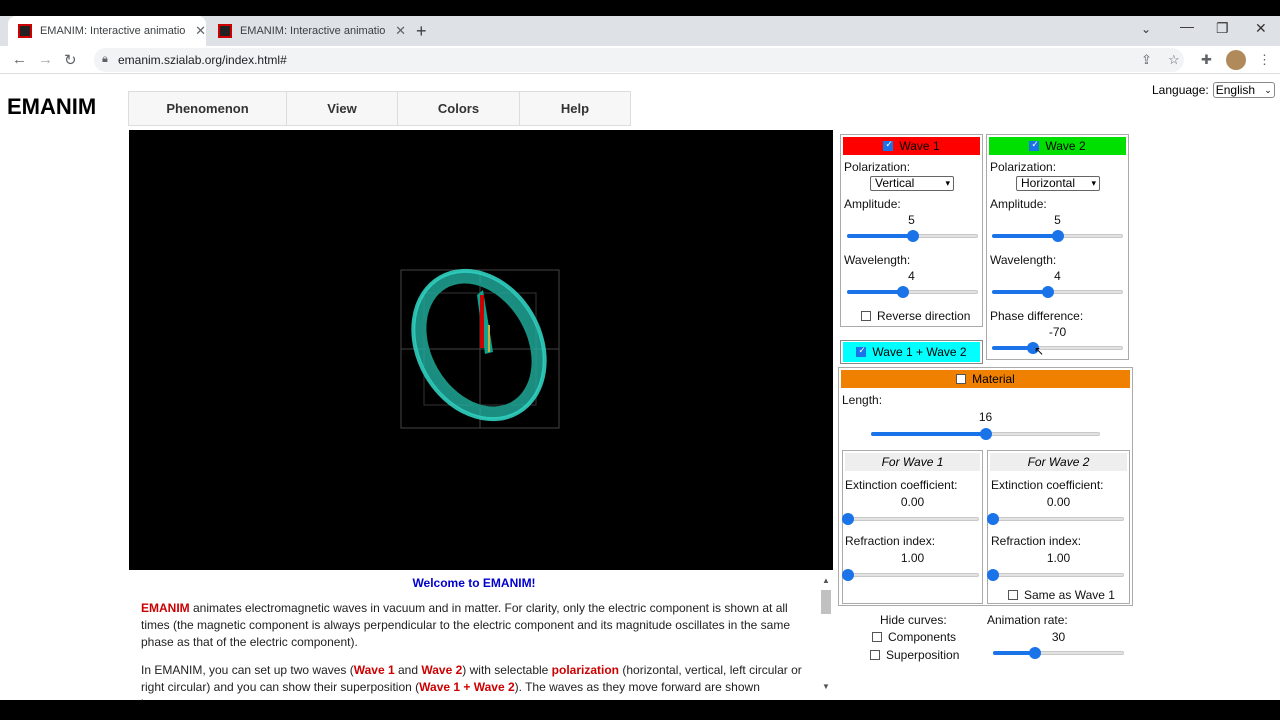 The height and width of the screenshot is (720, 1280). Describe the element at coordinates (875, 655) in the screenshot. I see `hide-superposition-checkbox` at that location.